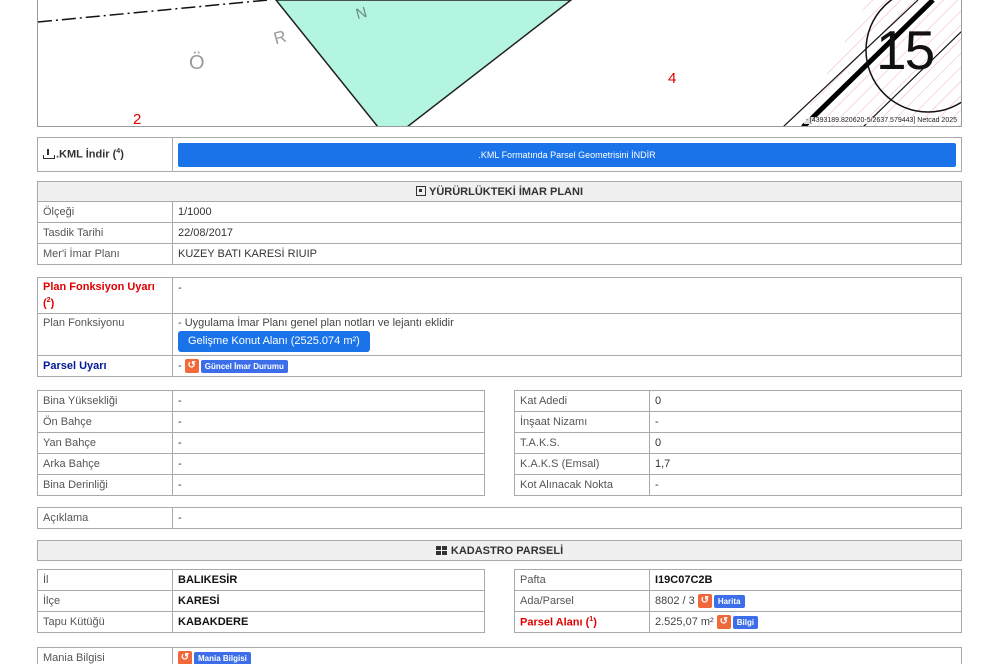 This screenshot has width=1000, height=664. What do you see at coordinates (105, 655) in the screenshot?
I see `mania-label: Mania Bilgisi` at bounding box center [105, 655].